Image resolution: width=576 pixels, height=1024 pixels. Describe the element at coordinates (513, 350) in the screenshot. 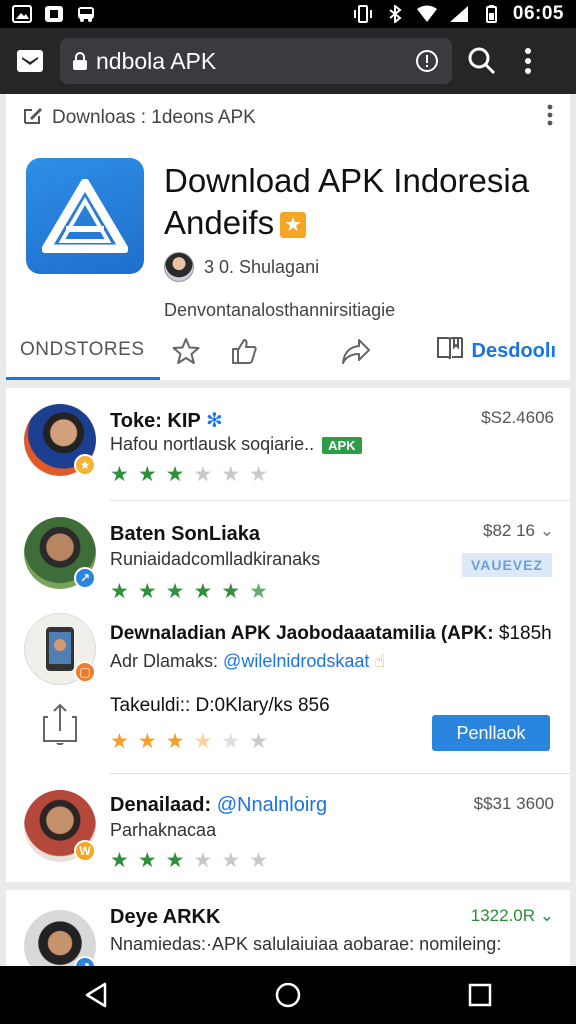

I see `download-label: Desdoolı` at that location.